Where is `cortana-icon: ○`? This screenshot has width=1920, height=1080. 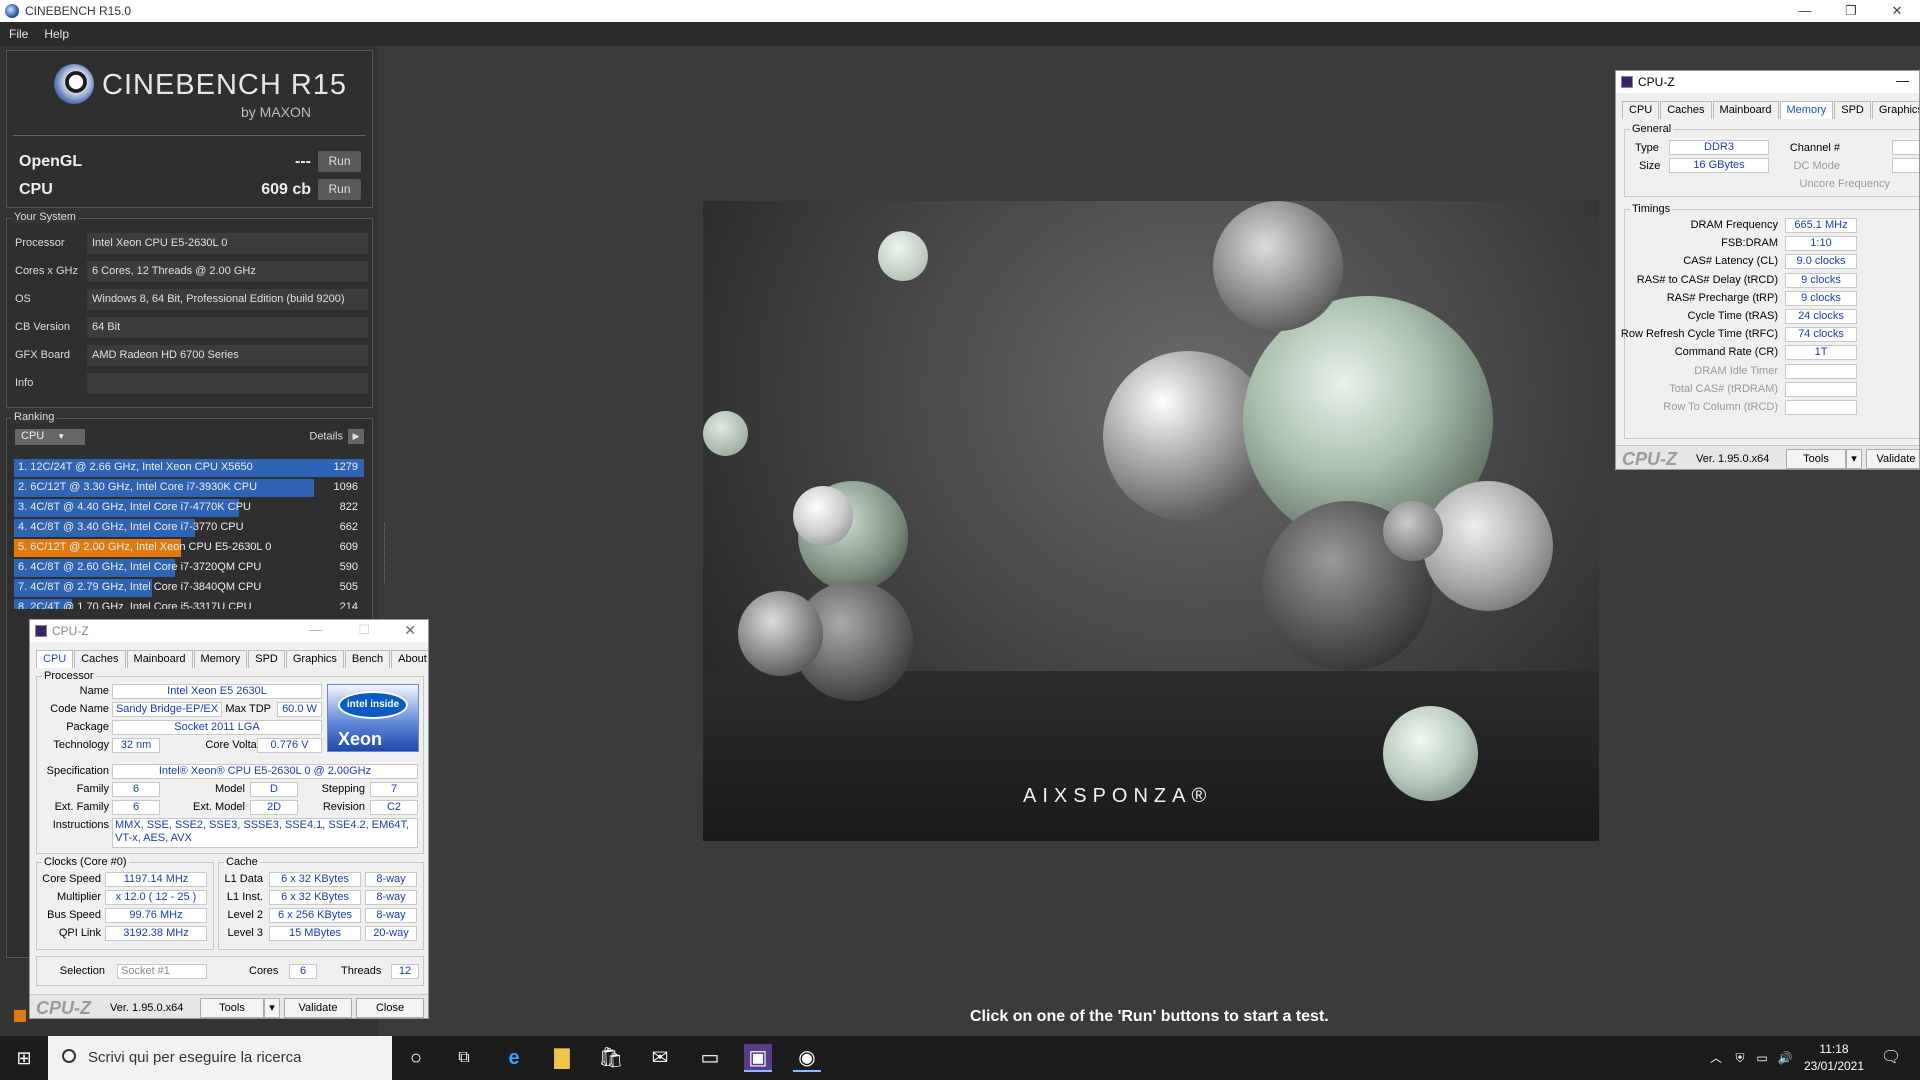 cortana-icon: ○ is located at coordinates (416, 1058).